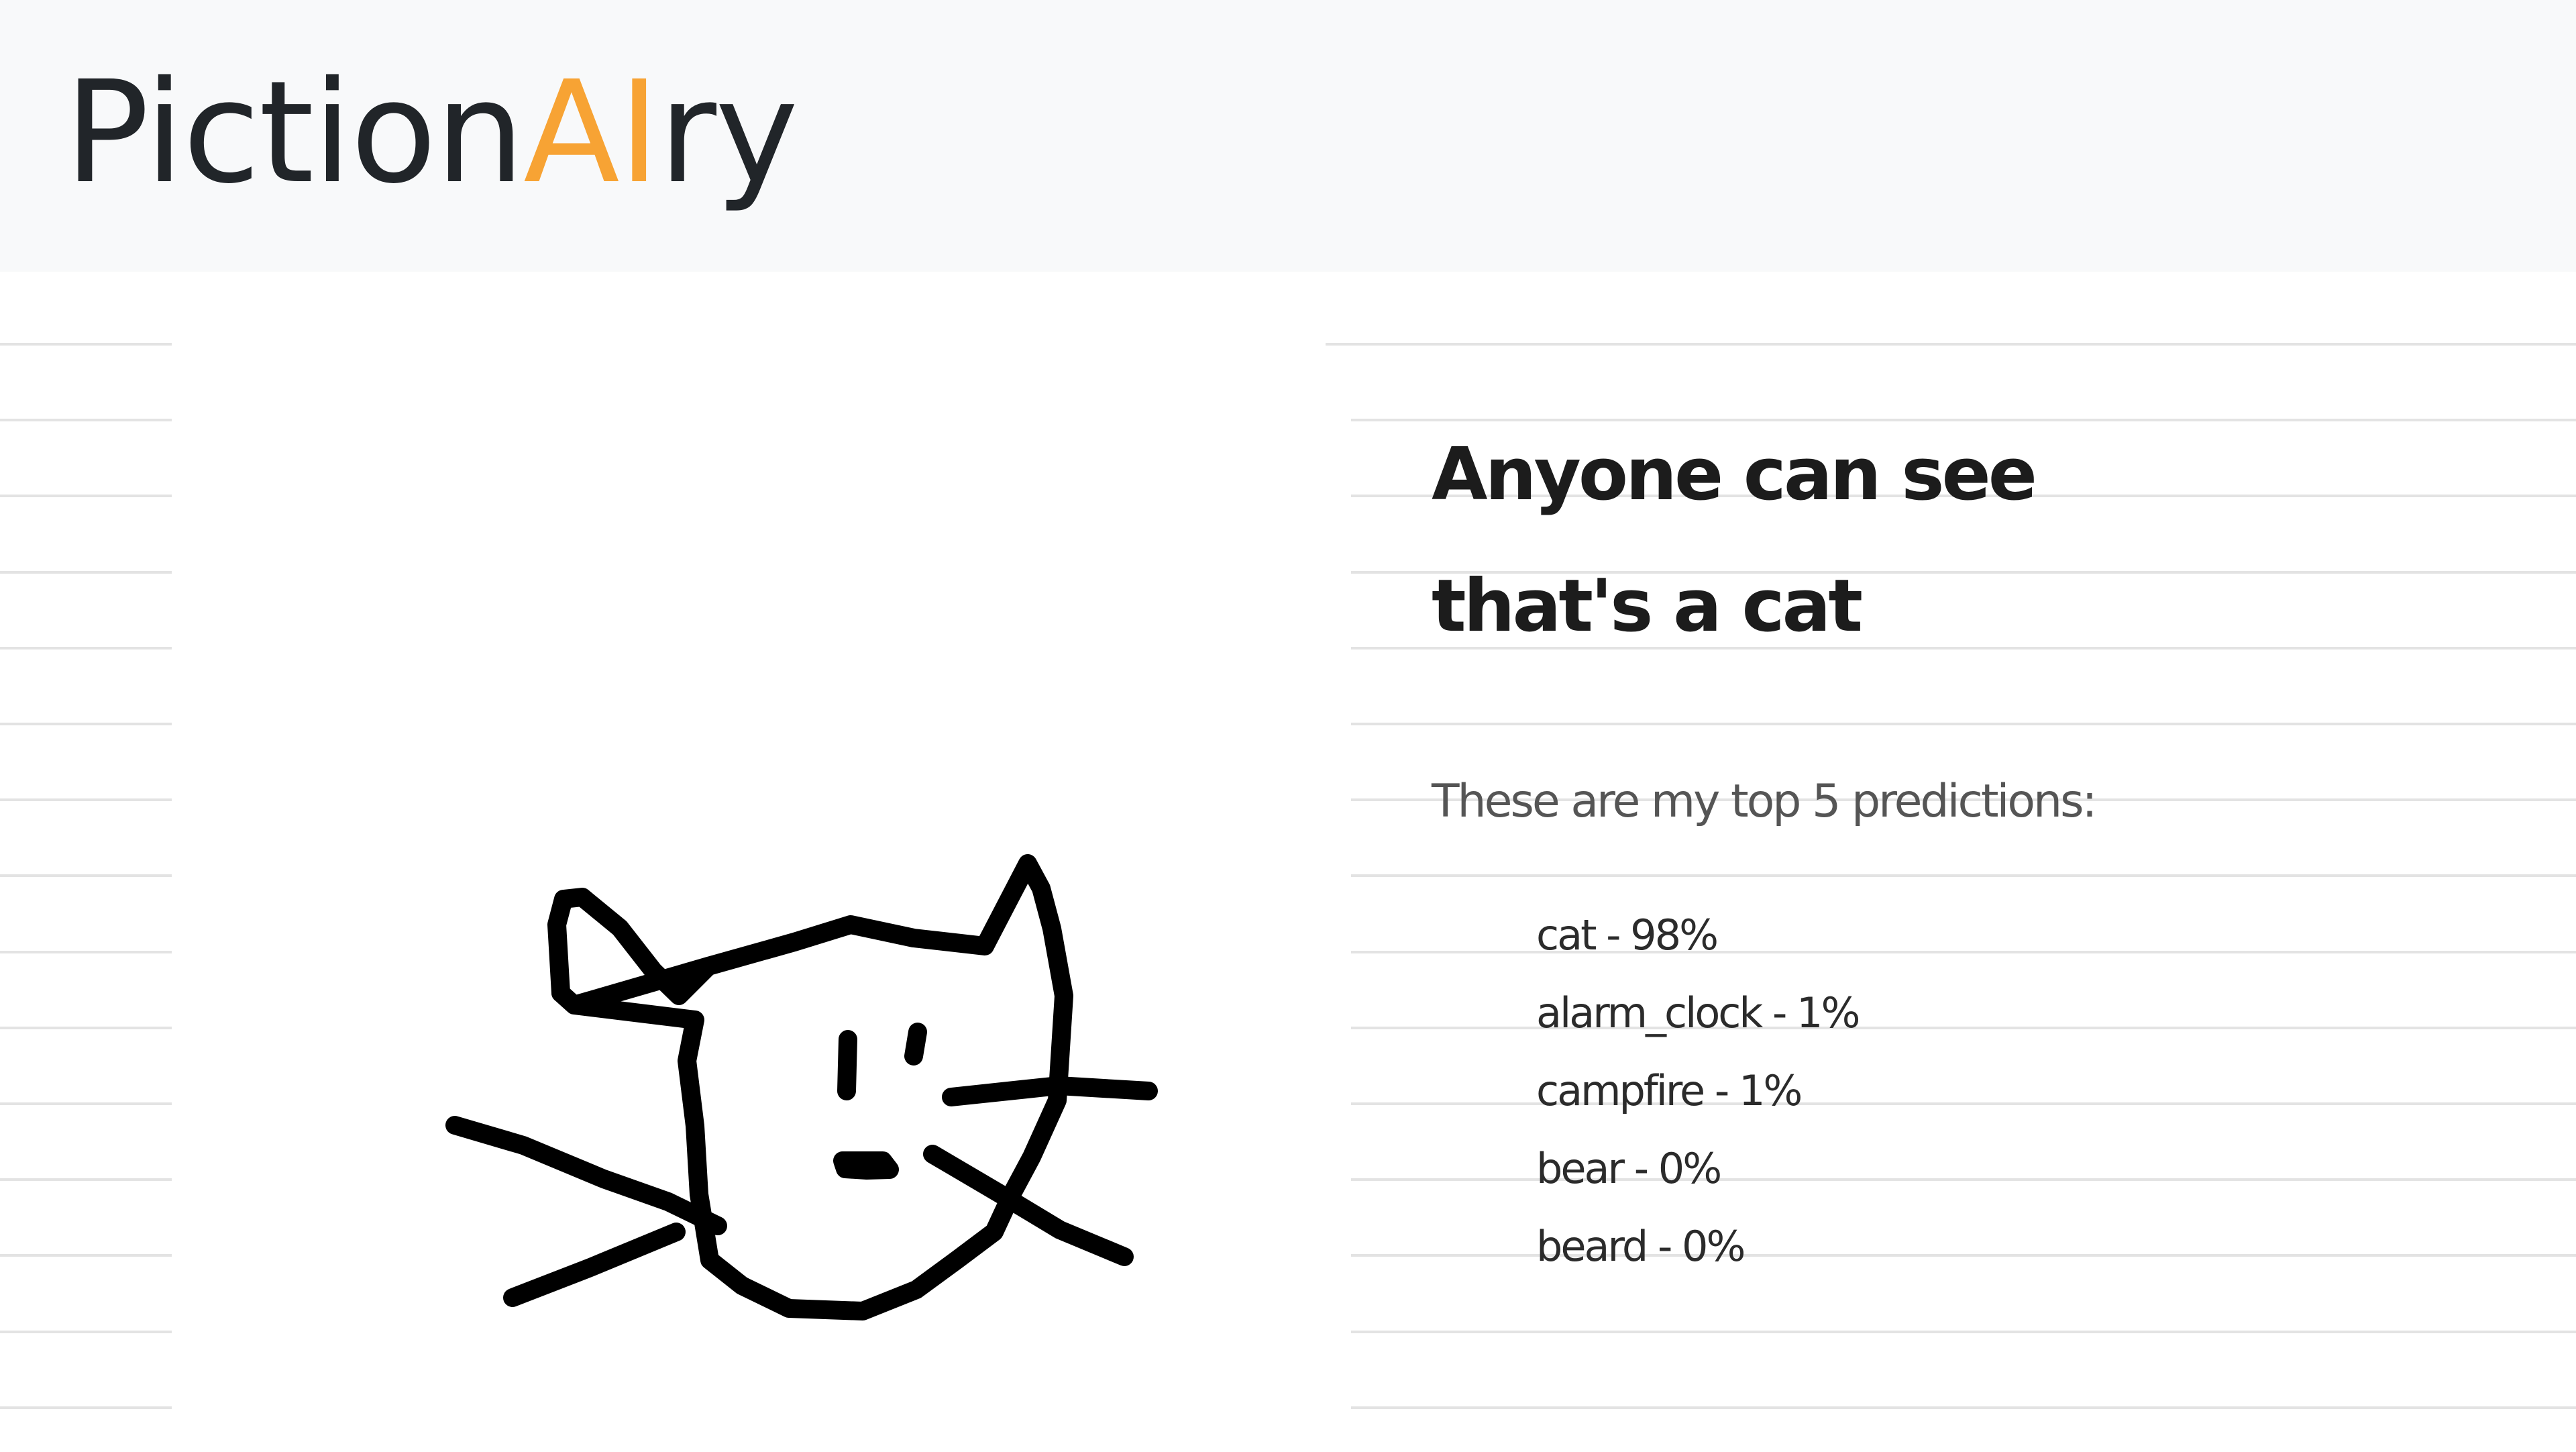 This screenshot has width=2576, height=1452. Describe the element at coordinates (1764, 802) in the screenshot. I see `predictions-intro: These are my top 5 predictions:` at that location.